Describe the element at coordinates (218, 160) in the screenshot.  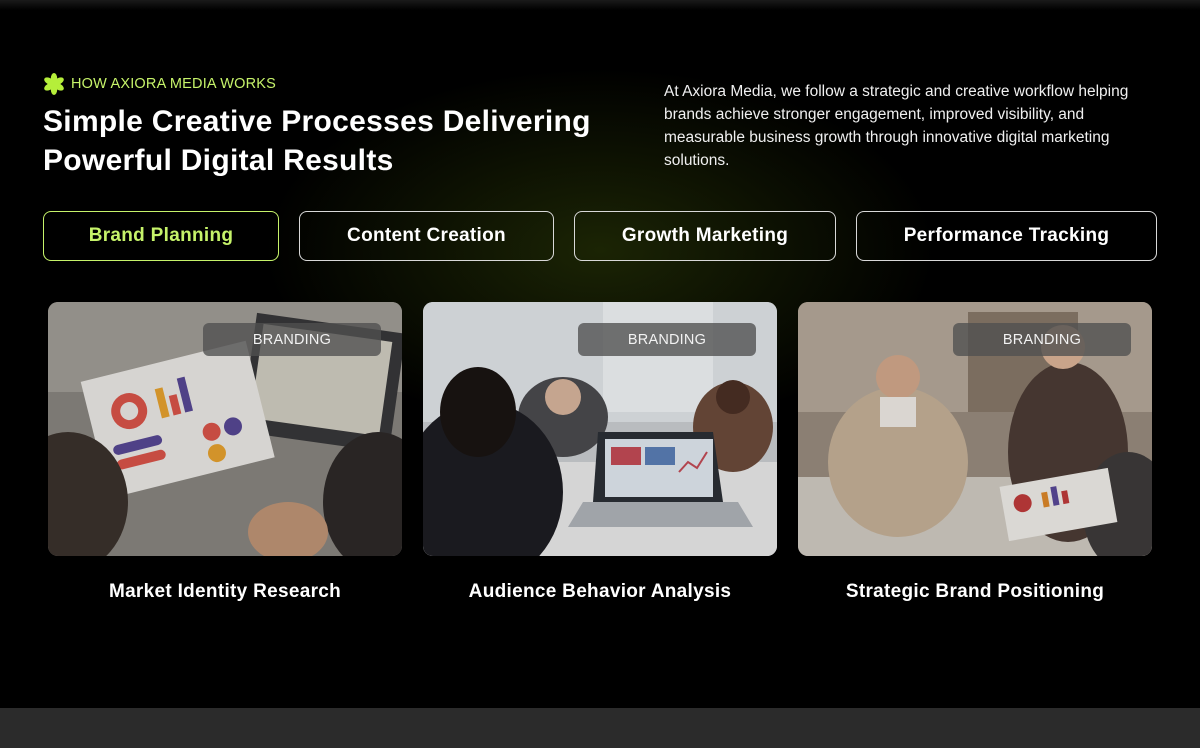
I see `headline-line-2: Powerful Digital Results` at that location.